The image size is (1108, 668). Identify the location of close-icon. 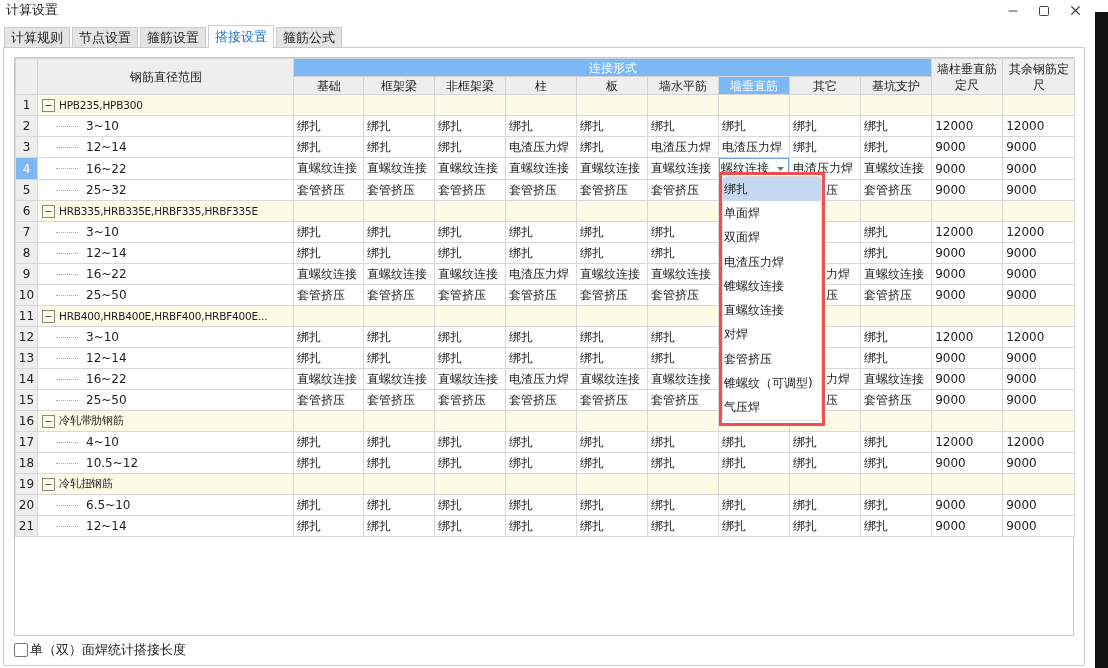
(1075, 10).